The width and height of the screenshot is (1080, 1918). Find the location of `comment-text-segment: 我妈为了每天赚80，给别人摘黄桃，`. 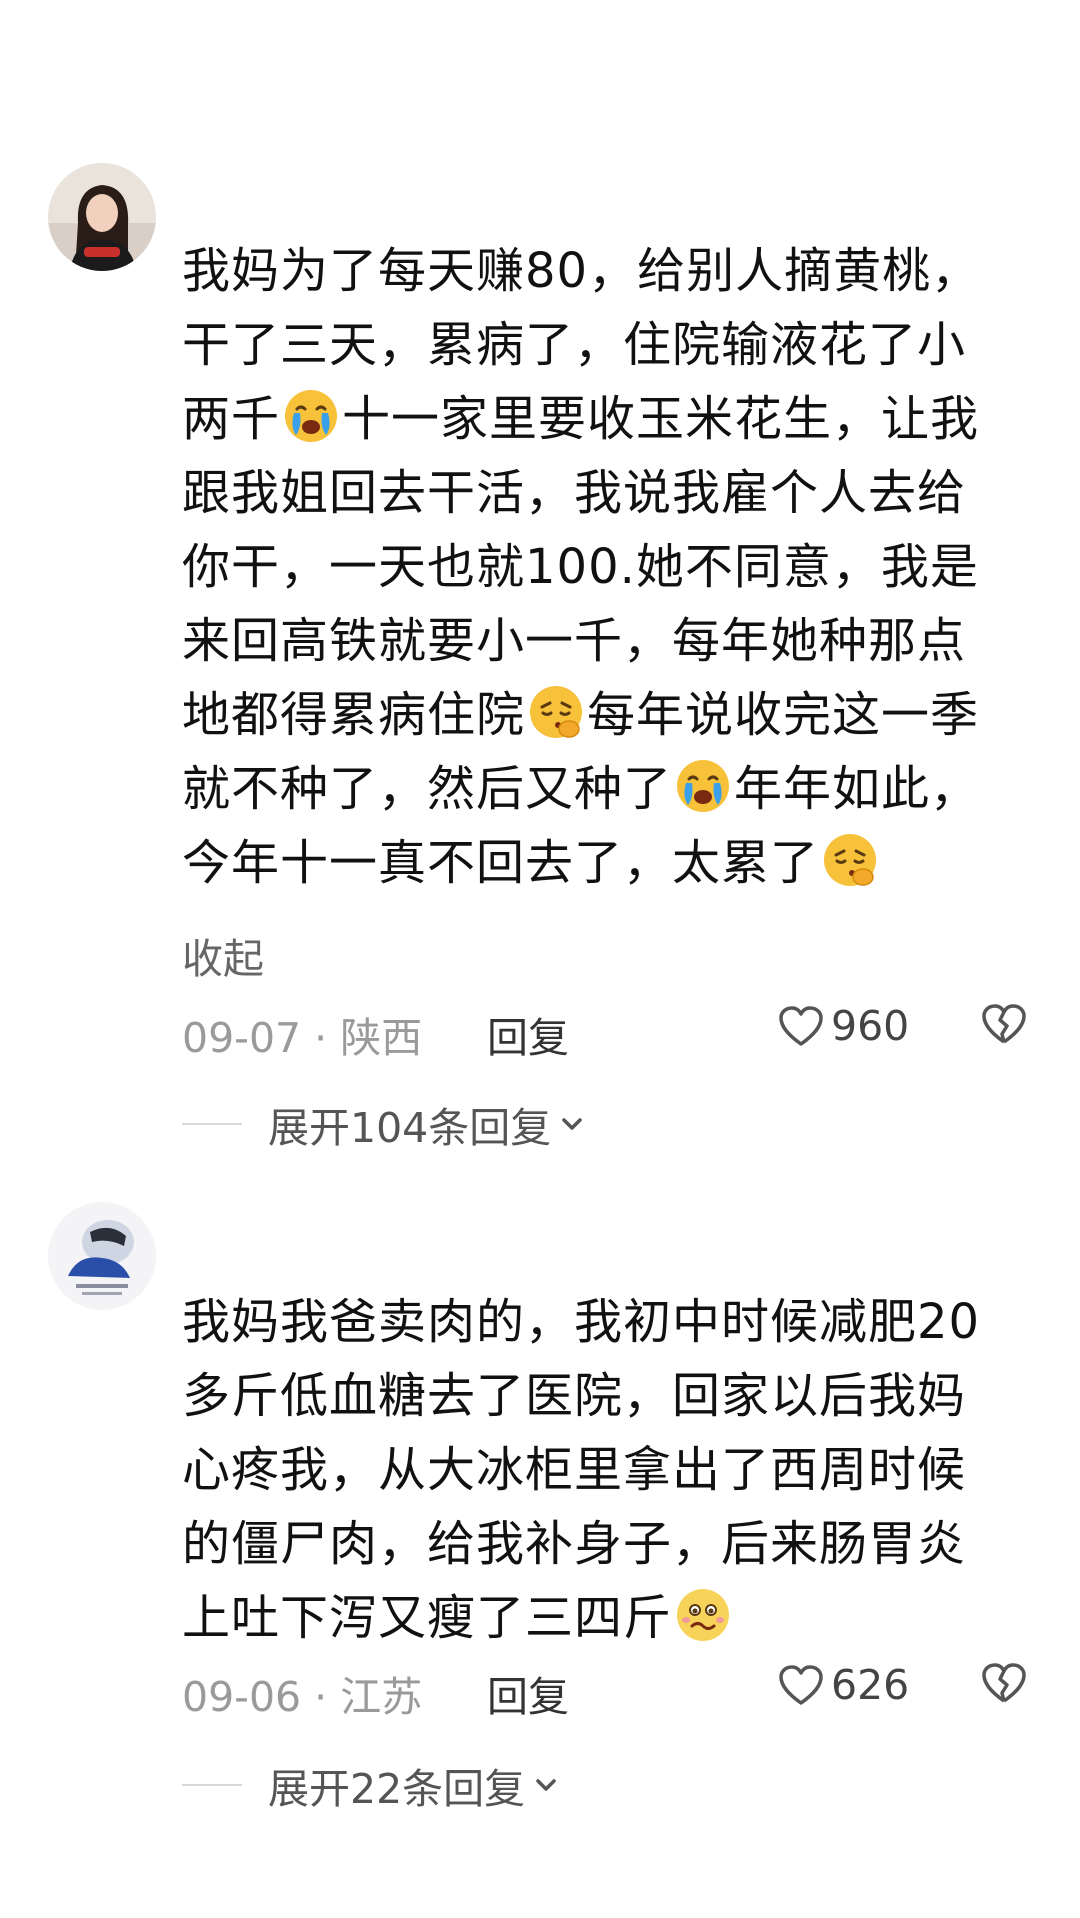

comment-text-segment: 我妈为了每天赚80，给别人摘黄桃， is located at coordinates (581, 271).